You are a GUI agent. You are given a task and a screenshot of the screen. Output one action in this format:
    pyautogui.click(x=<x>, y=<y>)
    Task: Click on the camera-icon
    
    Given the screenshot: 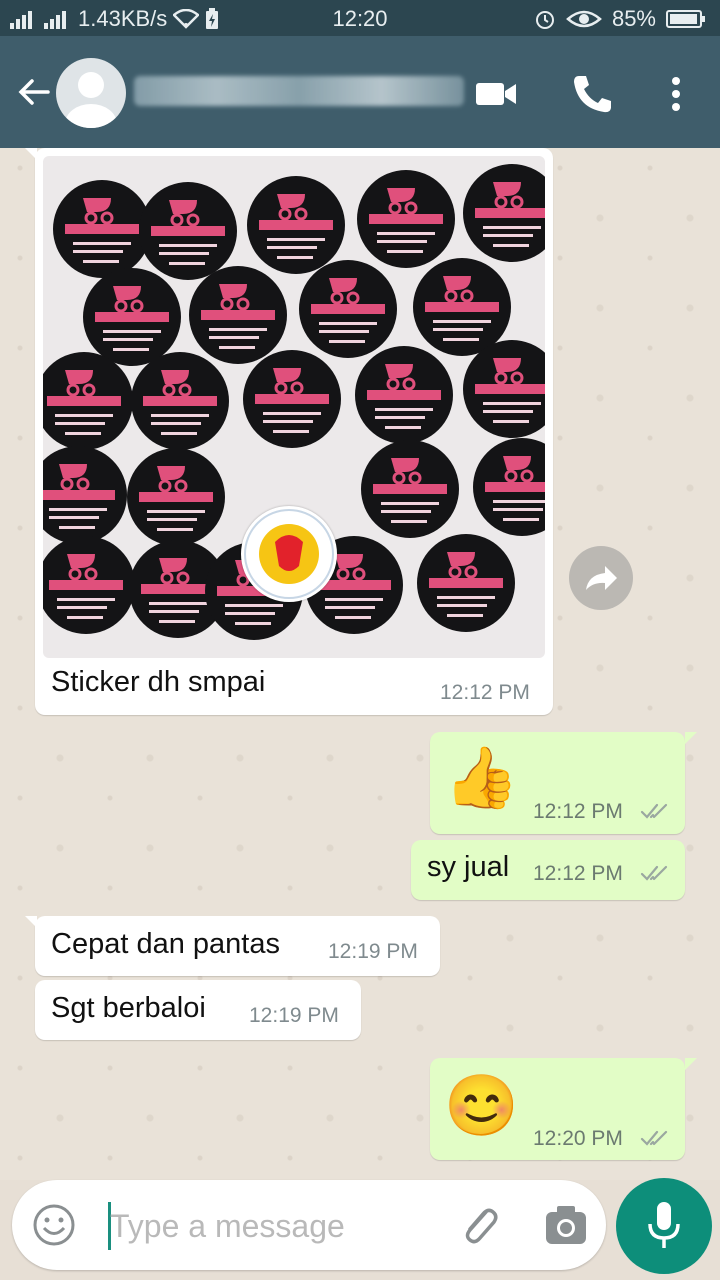 What is the action you would take?
    pyautogui.click(x=566, y=1225)
    